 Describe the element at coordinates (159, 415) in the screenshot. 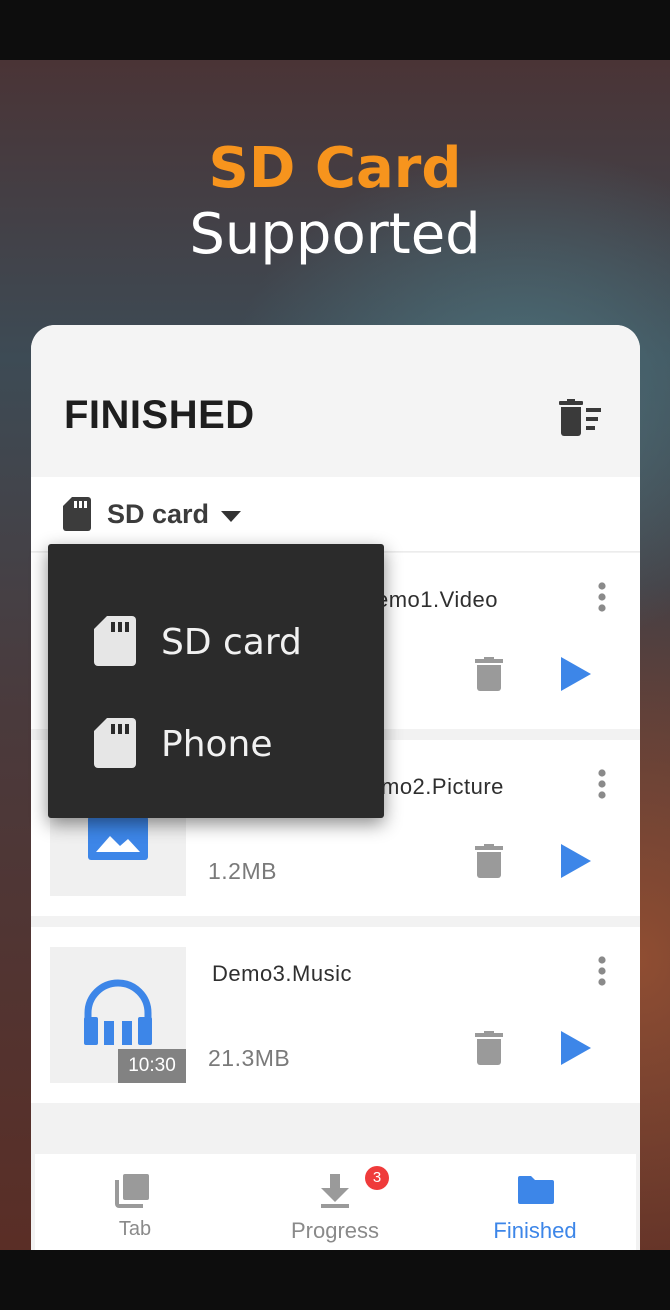

I see `page-title: FINISHED` at that location.